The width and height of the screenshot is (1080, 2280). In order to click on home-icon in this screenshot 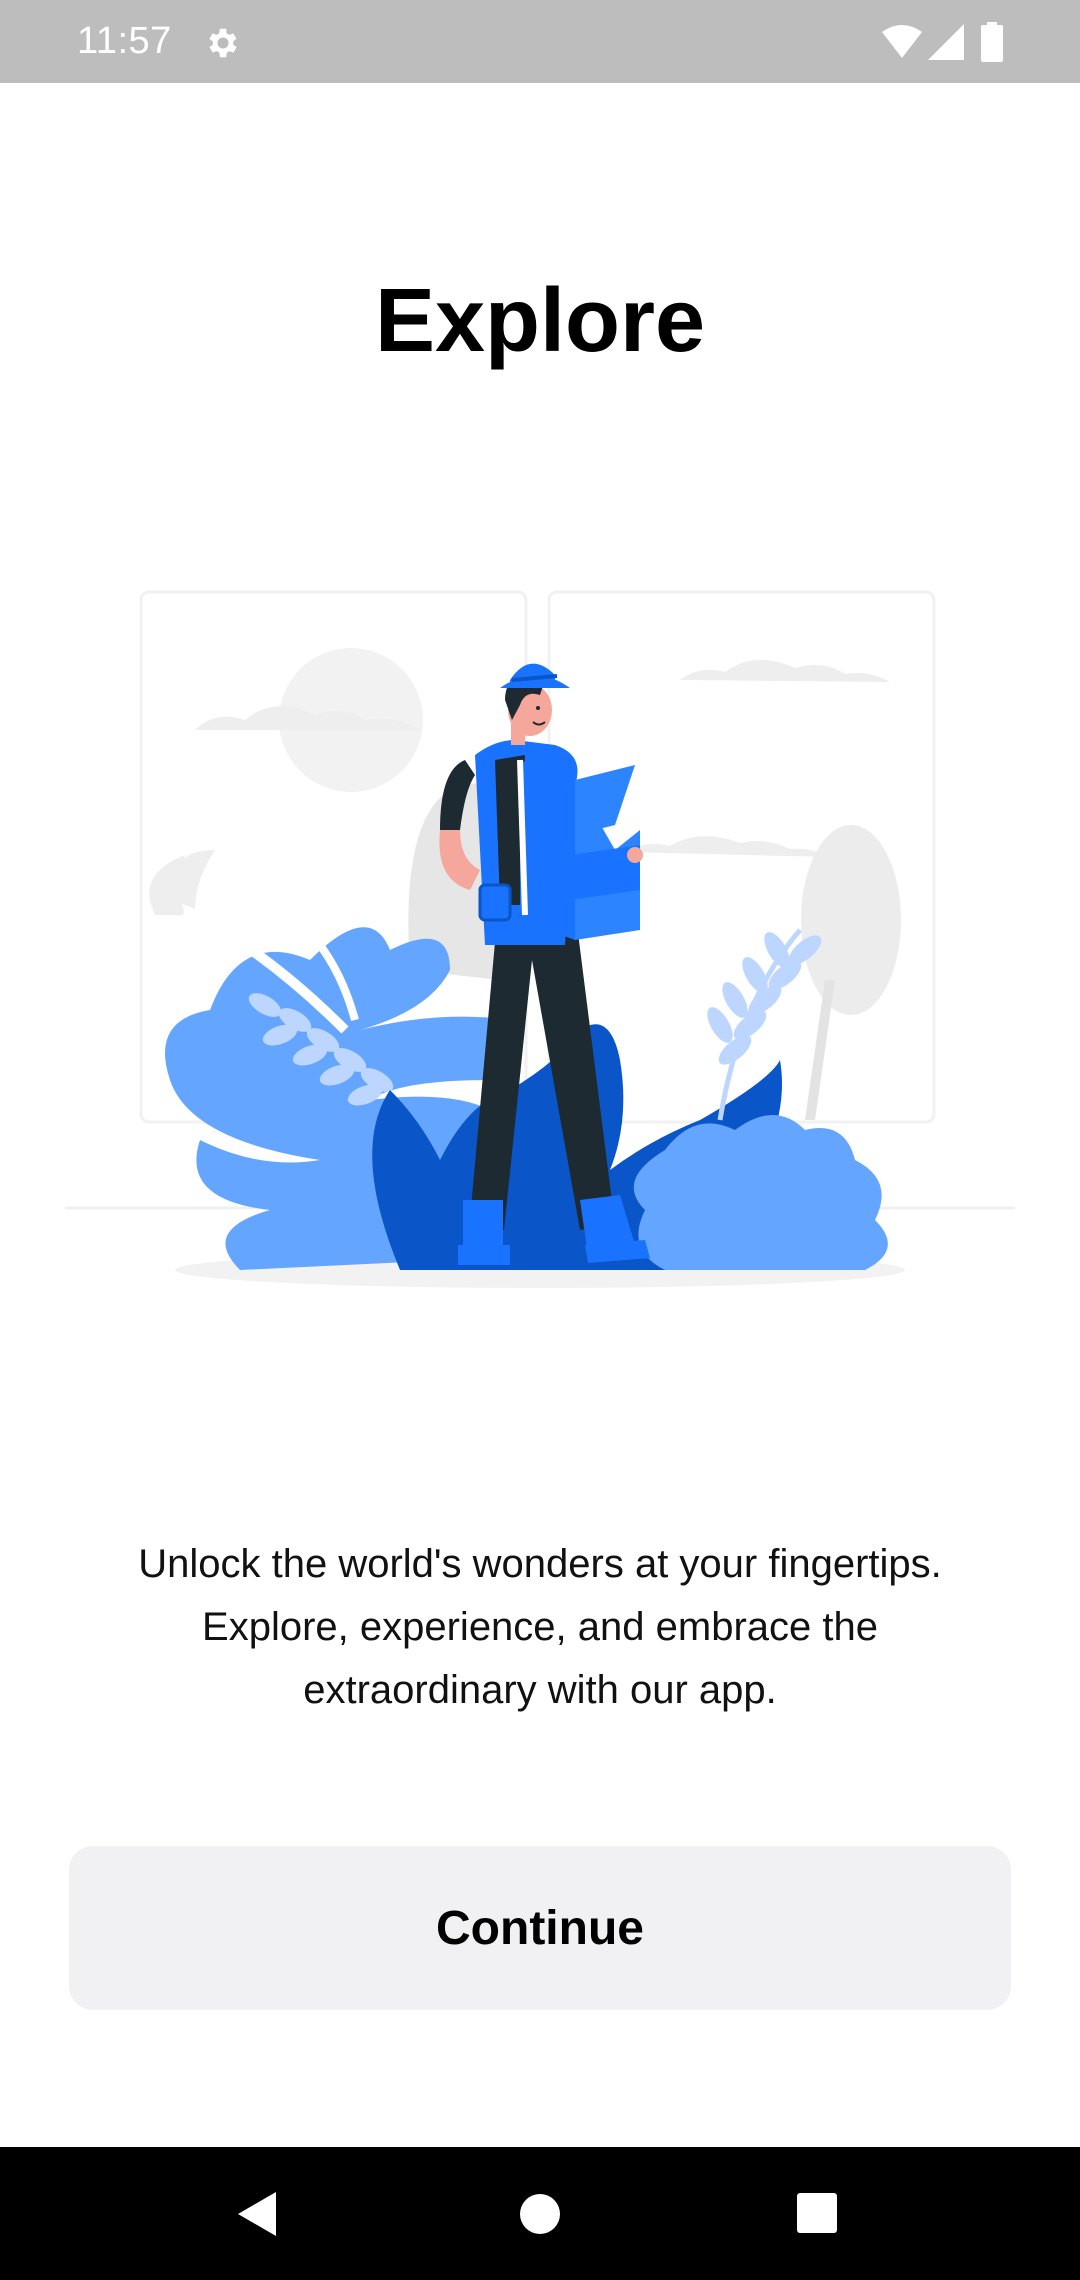, I will do `click(540, 2214)`.